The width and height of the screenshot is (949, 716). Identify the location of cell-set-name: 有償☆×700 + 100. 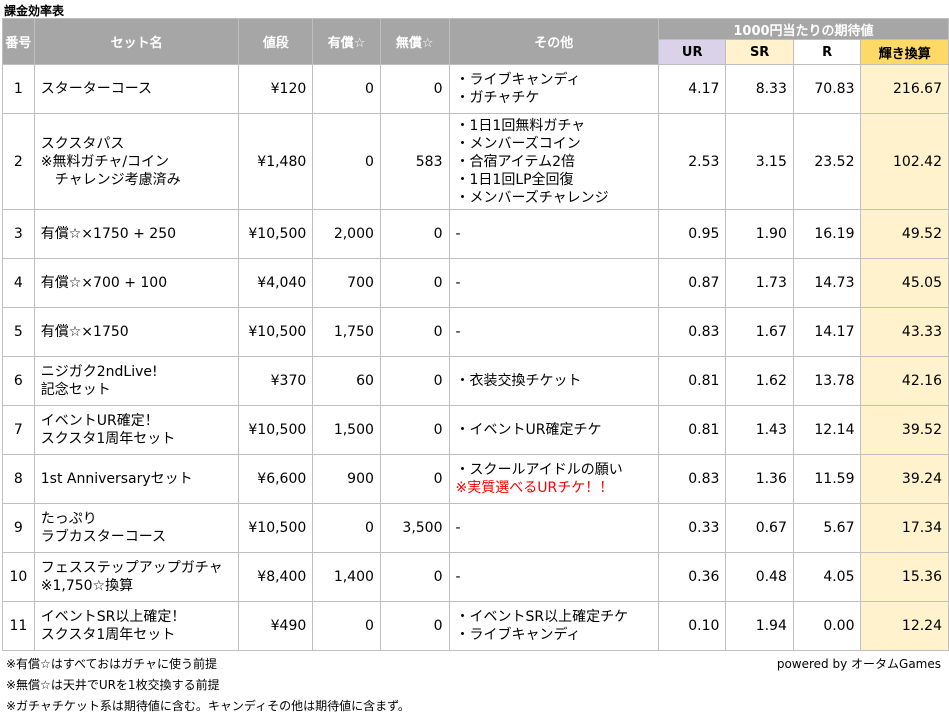
(136, 283).